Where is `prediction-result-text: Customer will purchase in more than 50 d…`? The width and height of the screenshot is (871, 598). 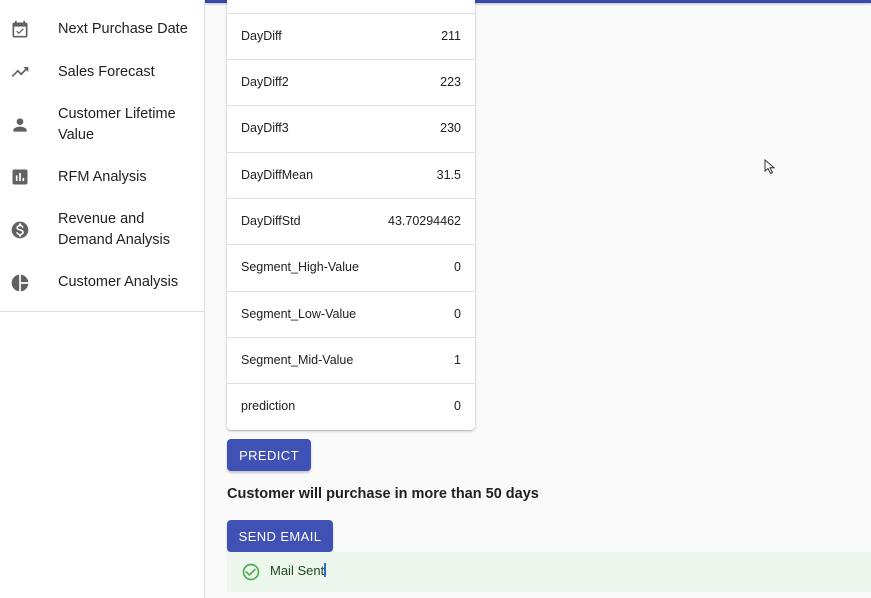 prediction-result-text: Customer will purchase in more than 50 d… is located at coordinates (383, 494).